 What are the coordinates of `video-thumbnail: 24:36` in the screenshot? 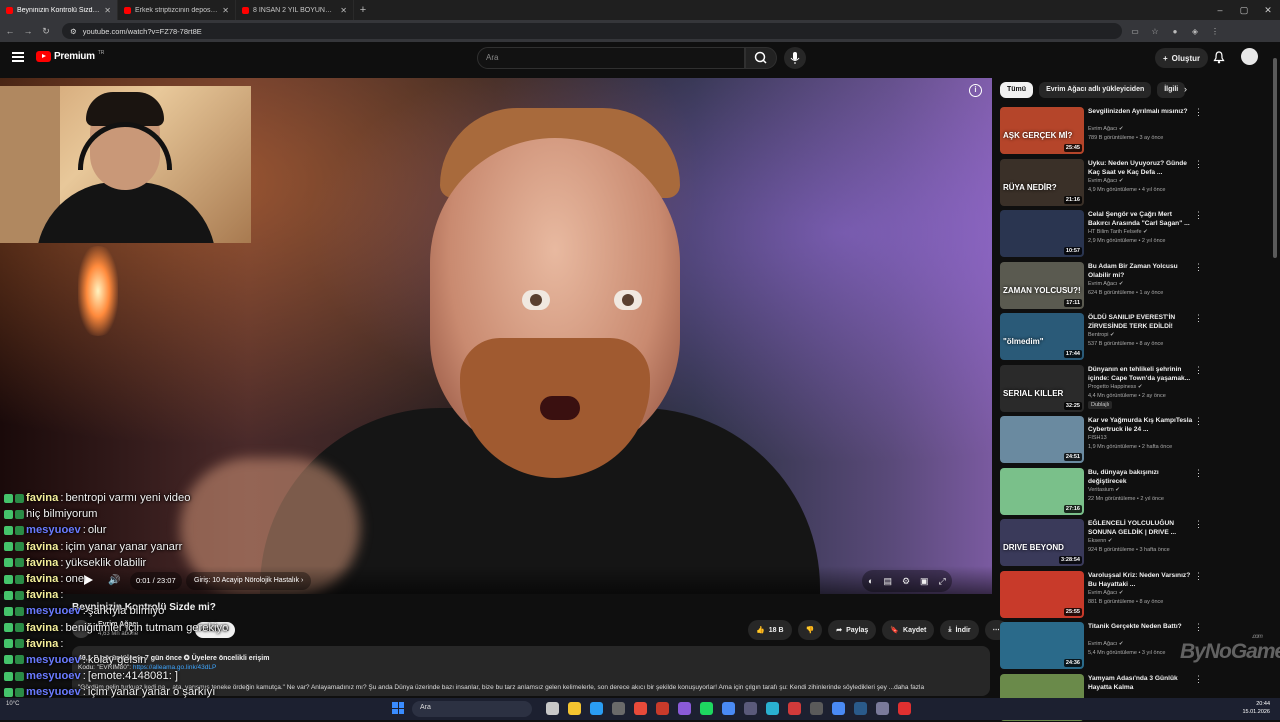 It's located at (1042, 645).